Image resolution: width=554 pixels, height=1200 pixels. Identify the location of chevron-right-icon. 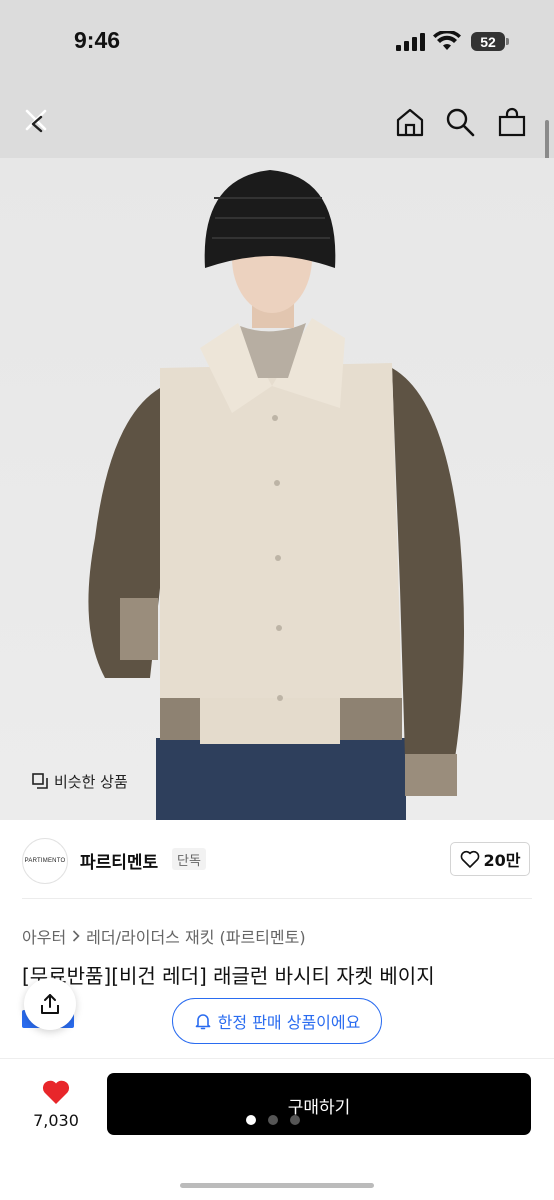
(76, 936).